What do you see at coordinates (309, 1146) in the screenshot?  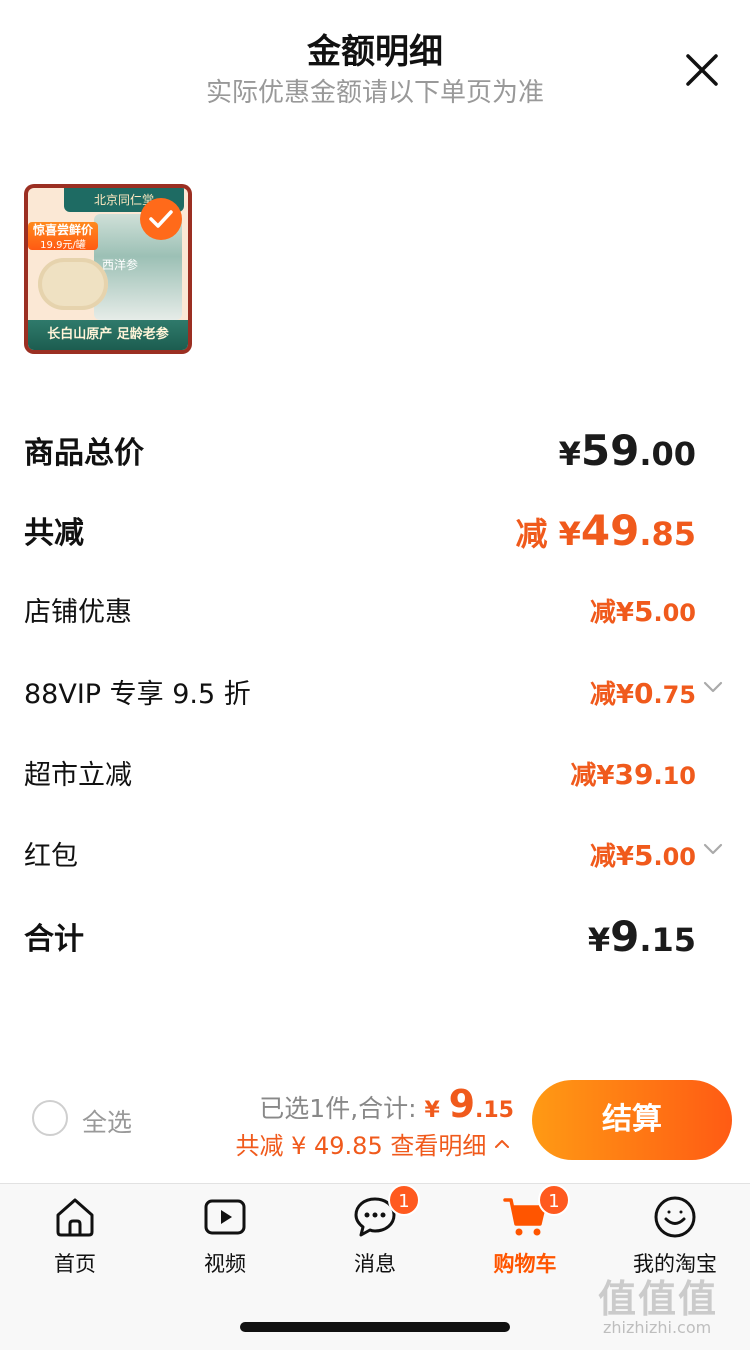 I see `discount-summary: 共减 ¥ 49.85` at bounding box center [309, 1146].